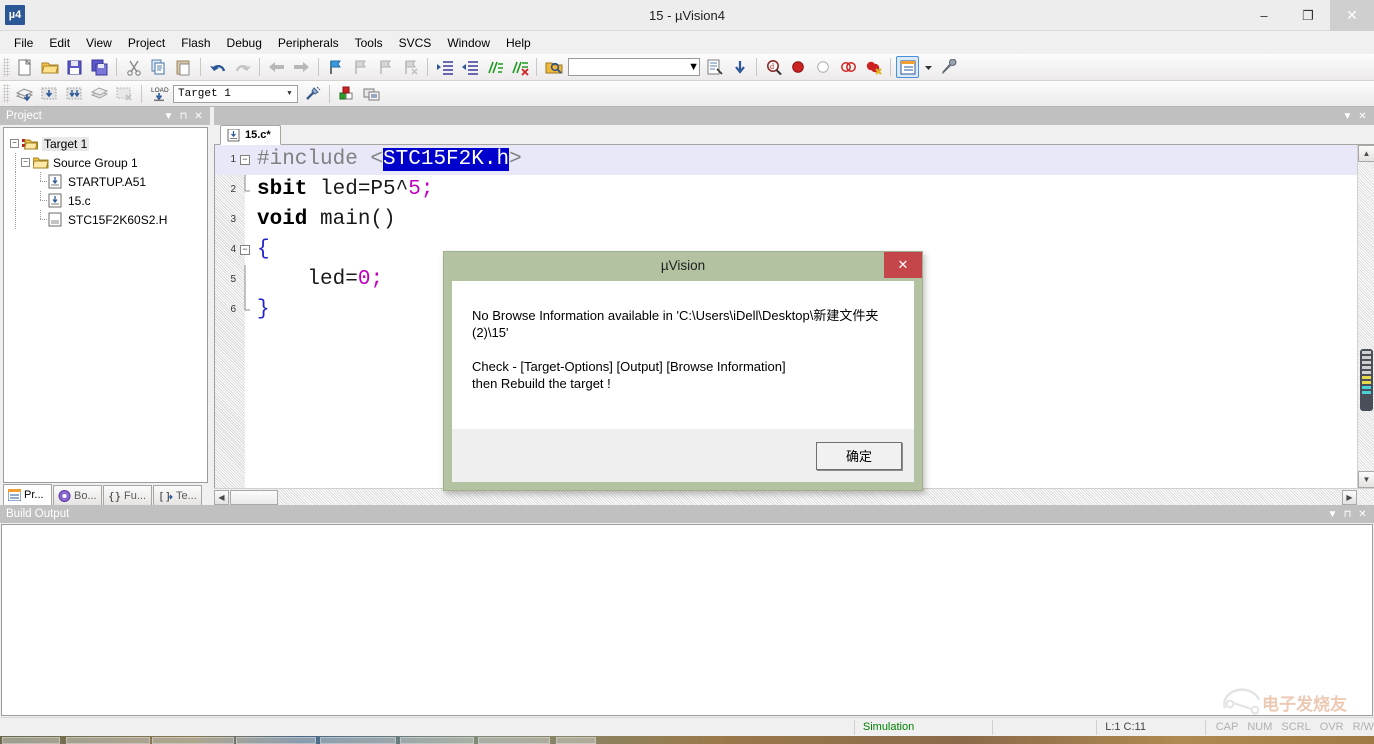  Describe the element at coordinates (99, 43) in the screenshot. I see `menu-view: View` at that location.